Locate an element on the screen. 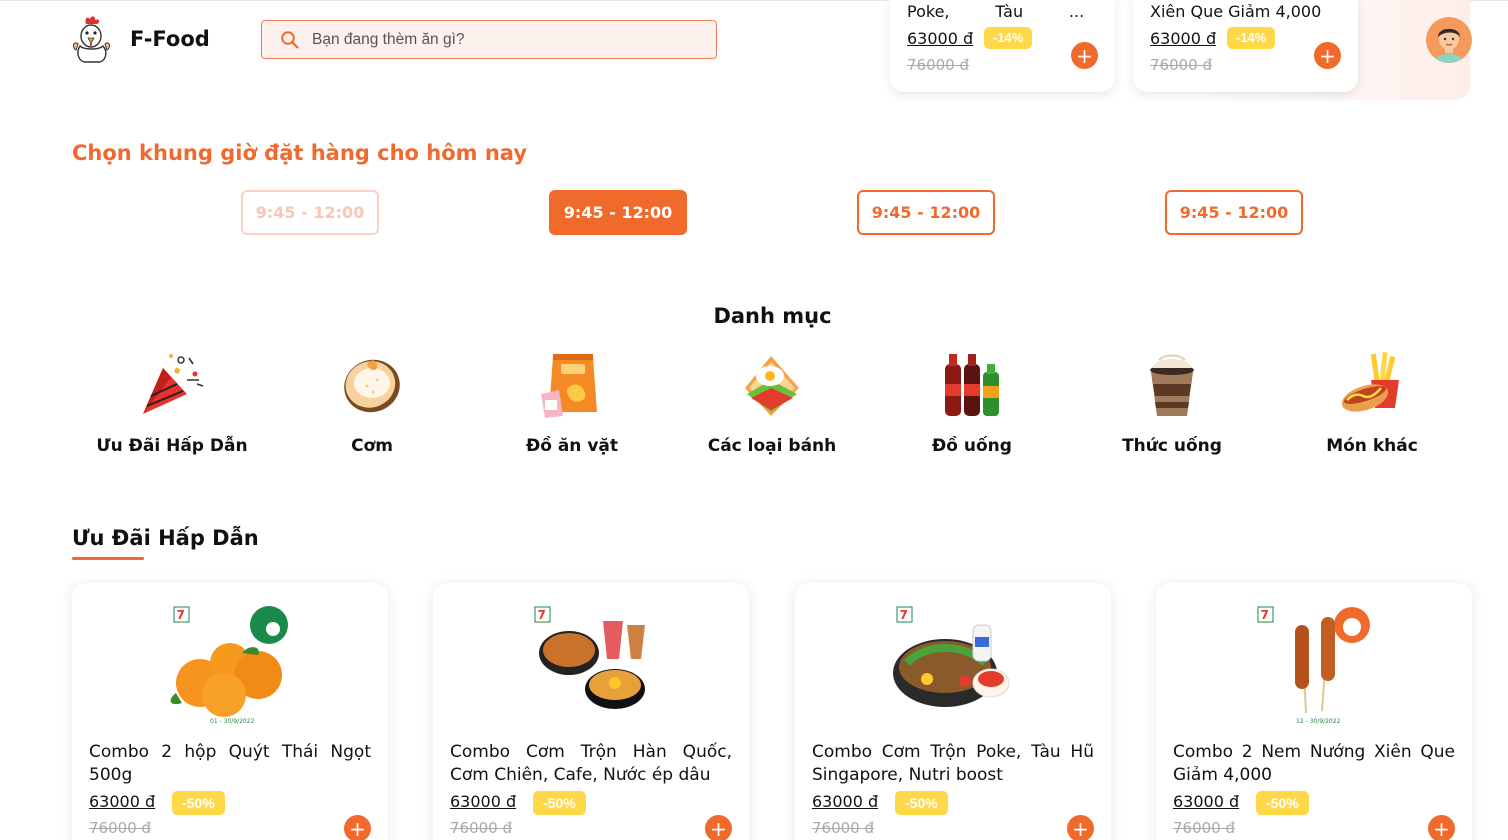  category-item-breads: Các loại bánh is located at coordinates (772, 403).